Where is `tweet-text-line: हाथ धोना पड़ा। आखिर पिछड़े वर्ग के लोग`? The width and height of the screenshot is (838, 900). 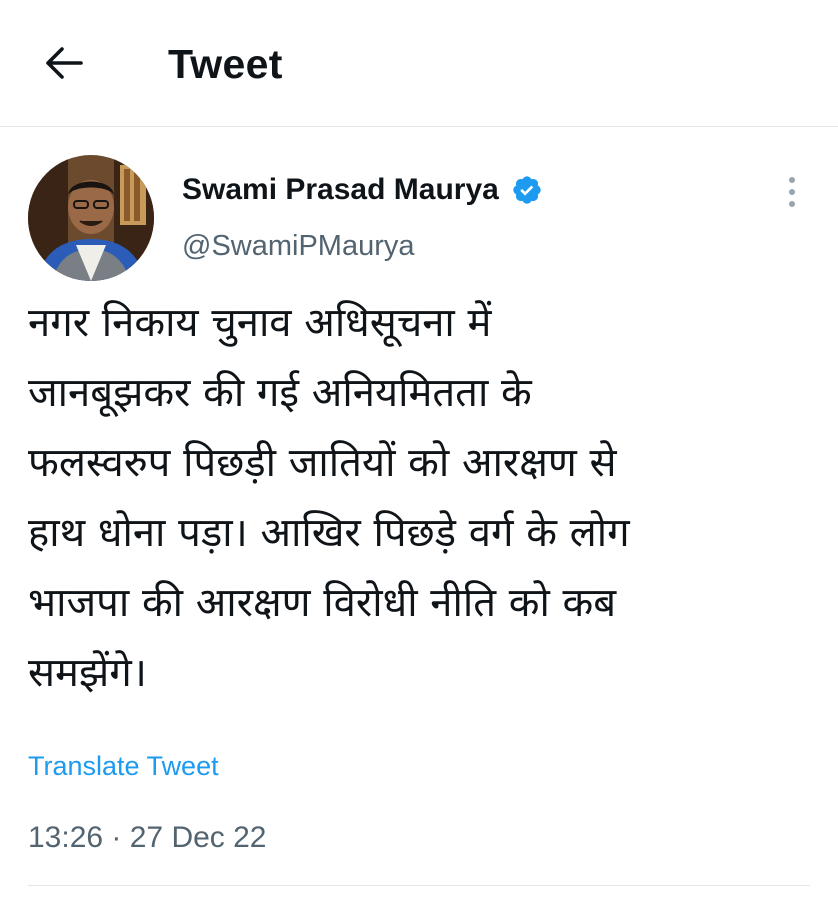 tweet-text-line: हाथ धोना पड़ा। आखिर पिछड़े वर्ग के लोग is located at coordinates (329, 533).